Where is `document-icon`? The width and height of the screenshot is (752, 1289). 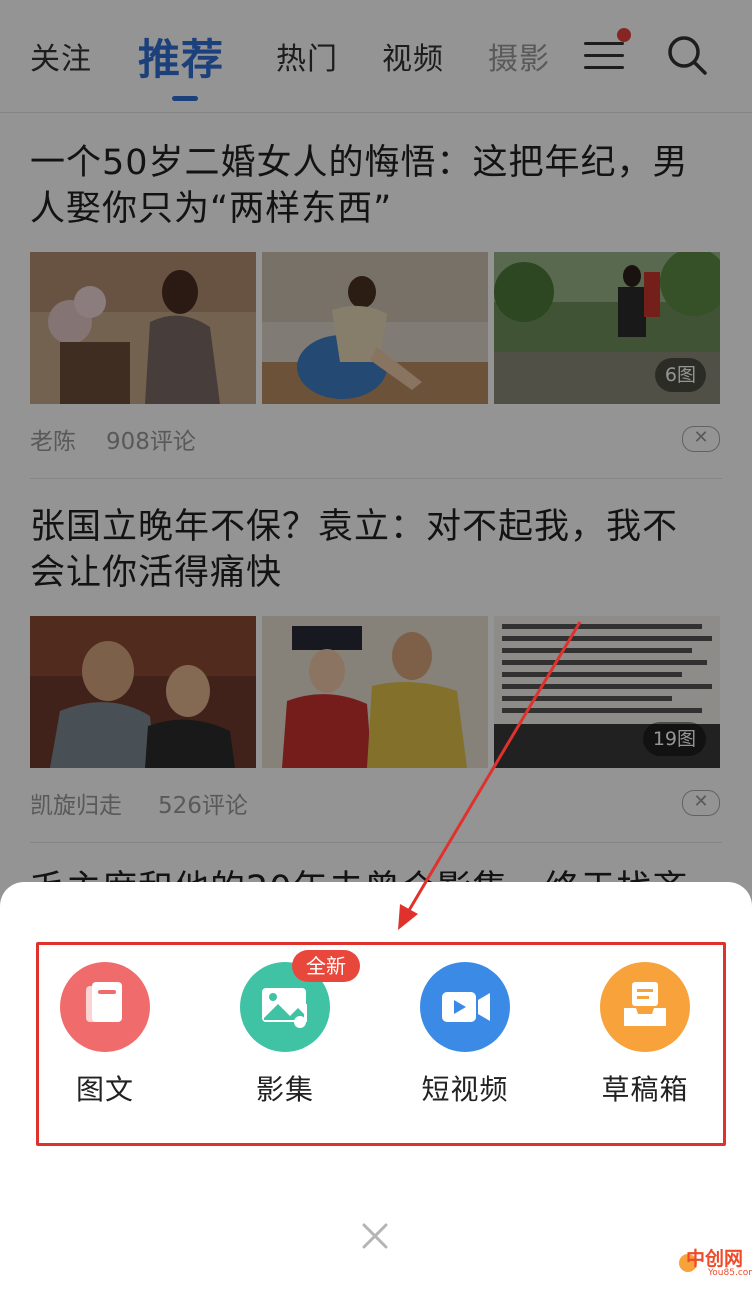
document-icon is located at coordinates (105, 1007).